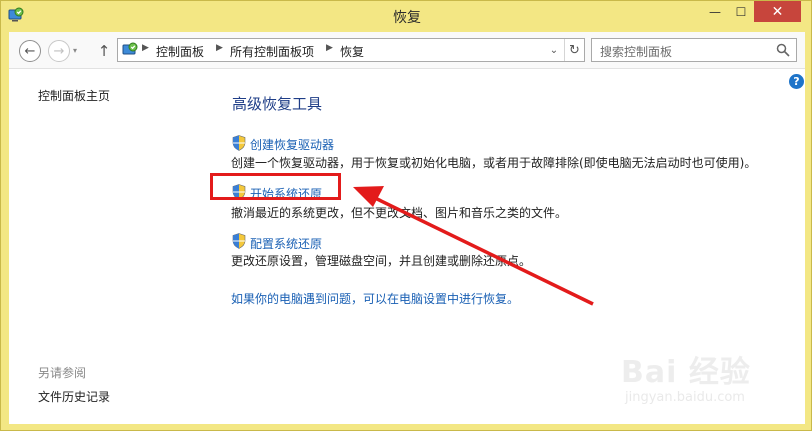  What do you see at coordinates (104, 51) in the screenshot?
I see `up-button: ↑` at bounding box center [104, 51].